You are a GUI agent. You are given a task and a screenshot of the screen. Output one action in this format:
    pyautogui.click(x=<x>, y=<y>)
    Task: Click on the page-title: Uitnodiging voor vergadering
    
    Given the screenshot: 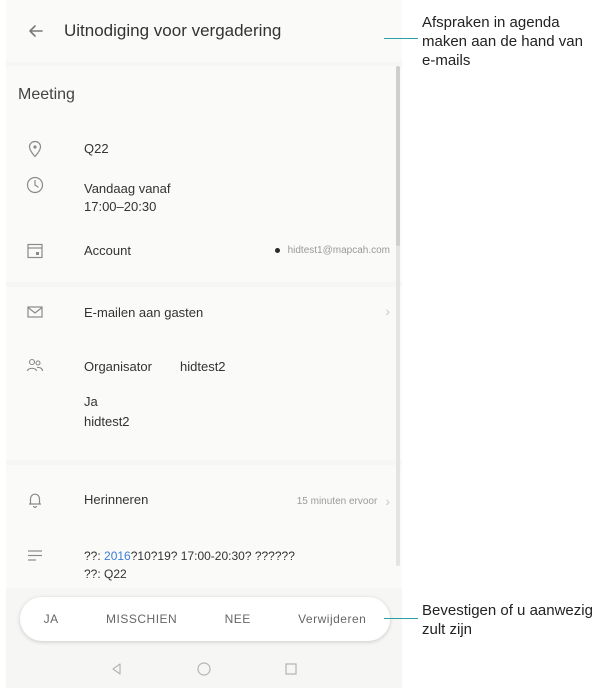 What is the action you would take?
    pyautogui.click(x=173, y=30)
    